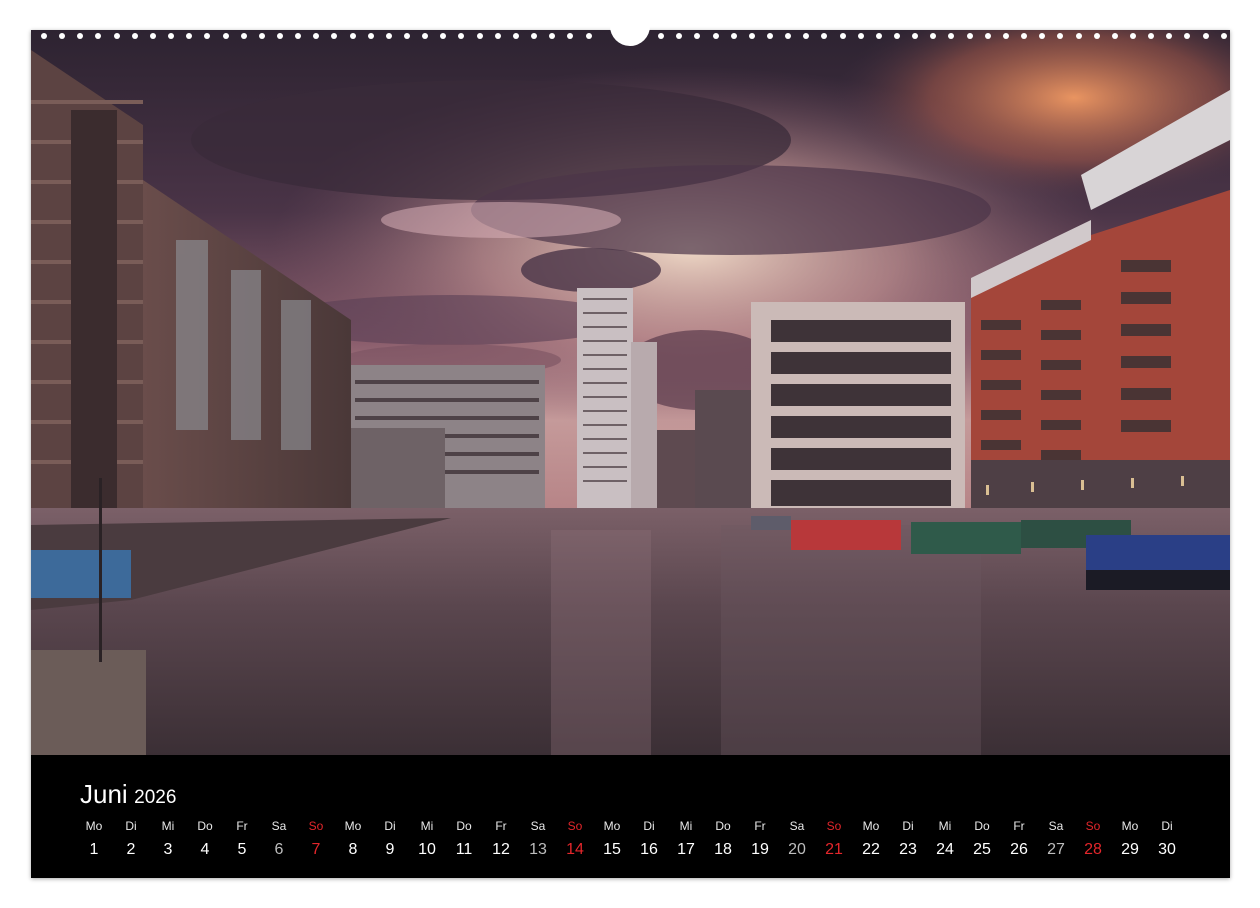 The height and width of the screenshot is (908, 1260). Describe the element at coordinates (723, 849) in the screenshot. I see `day-number: 18` at that location.